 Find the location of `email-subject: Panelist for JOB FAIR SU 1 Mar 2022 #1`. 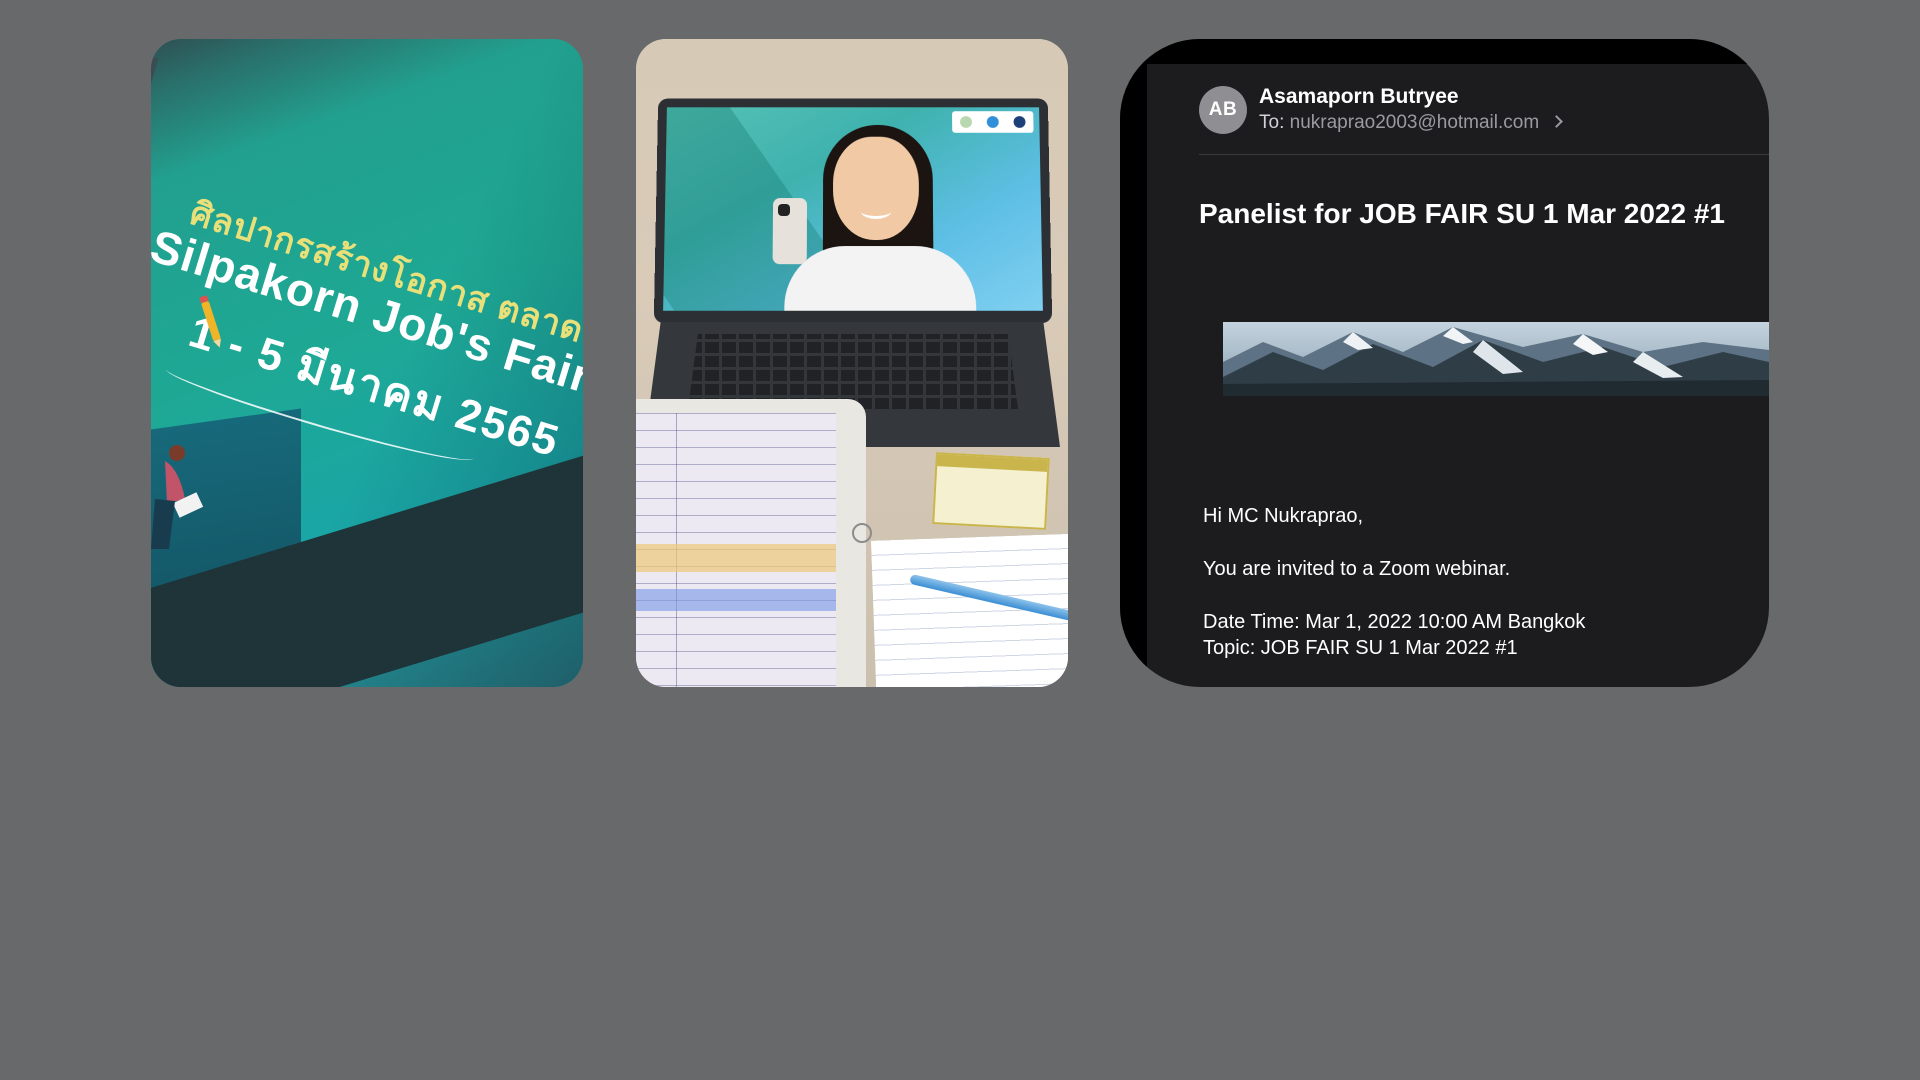

email-subject: Panelist for JOB FAIR SU 1 Mar 2022 #1 is located at coordinates (1462, 213).